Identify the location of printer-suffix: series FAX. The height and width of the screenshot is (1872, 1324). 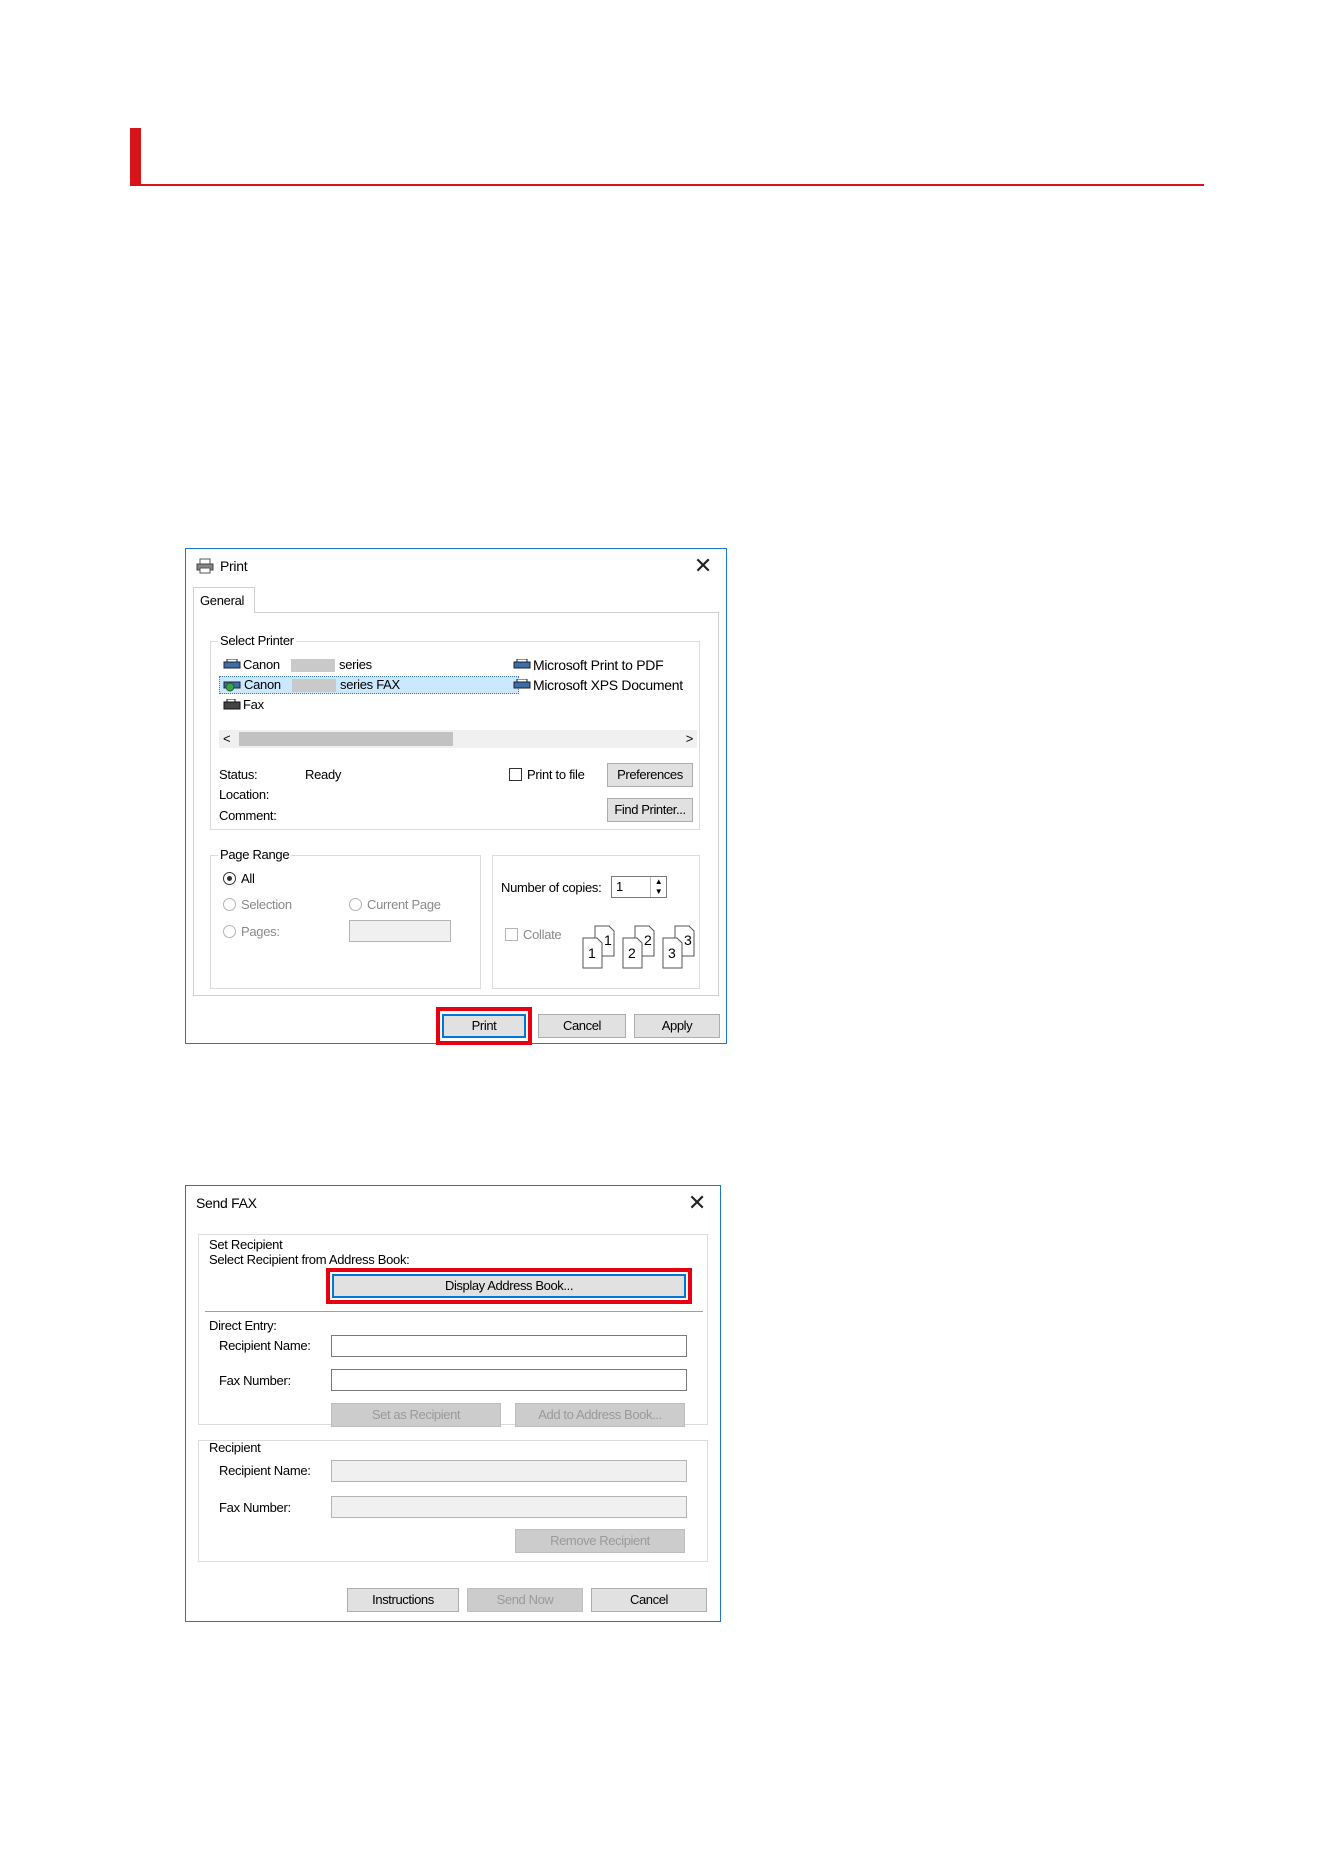
(370, 684).